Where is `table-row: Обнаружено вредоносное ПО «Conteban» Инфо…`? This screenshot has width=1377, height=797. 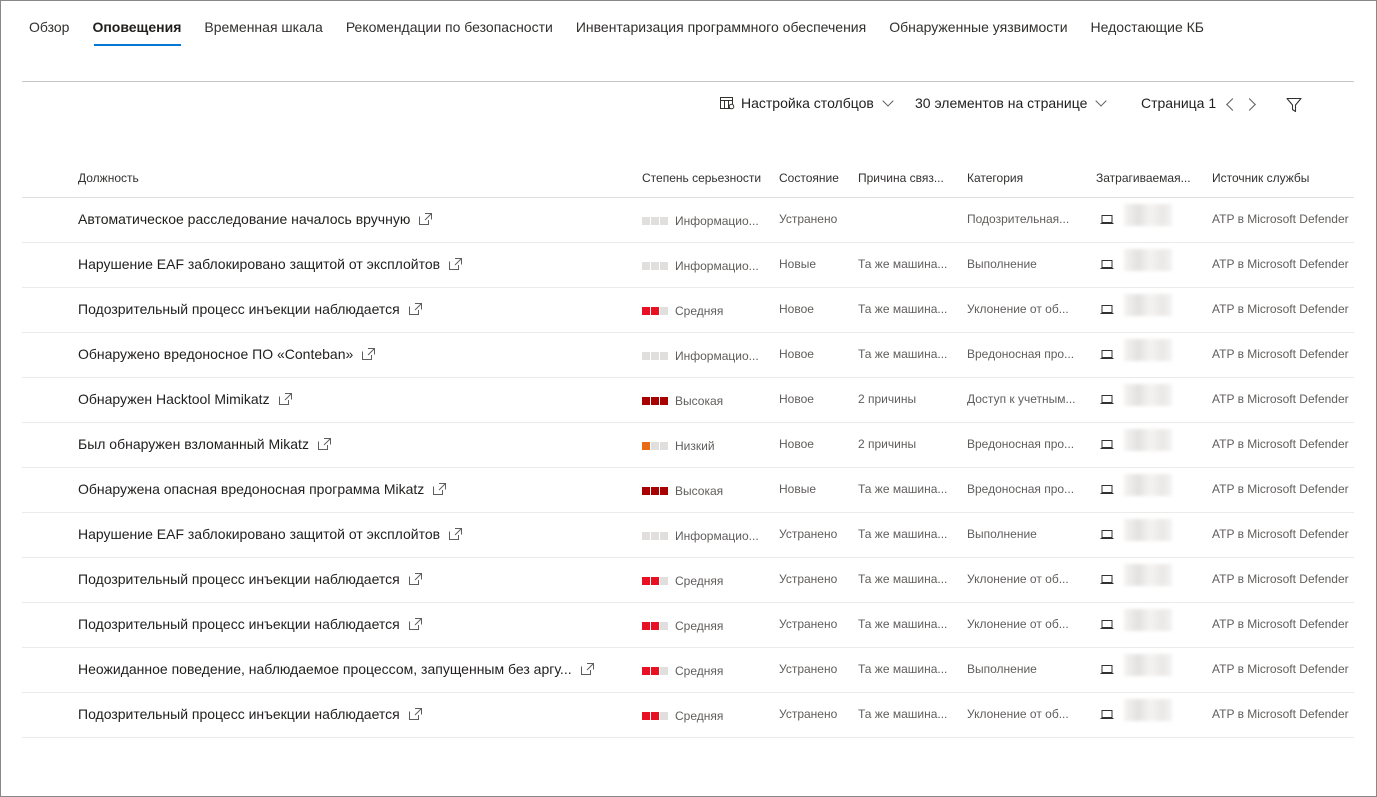 table-row: Обнаружено вредоносное ПО «Conteban» Инфо… is located at coordinates (688, 355).